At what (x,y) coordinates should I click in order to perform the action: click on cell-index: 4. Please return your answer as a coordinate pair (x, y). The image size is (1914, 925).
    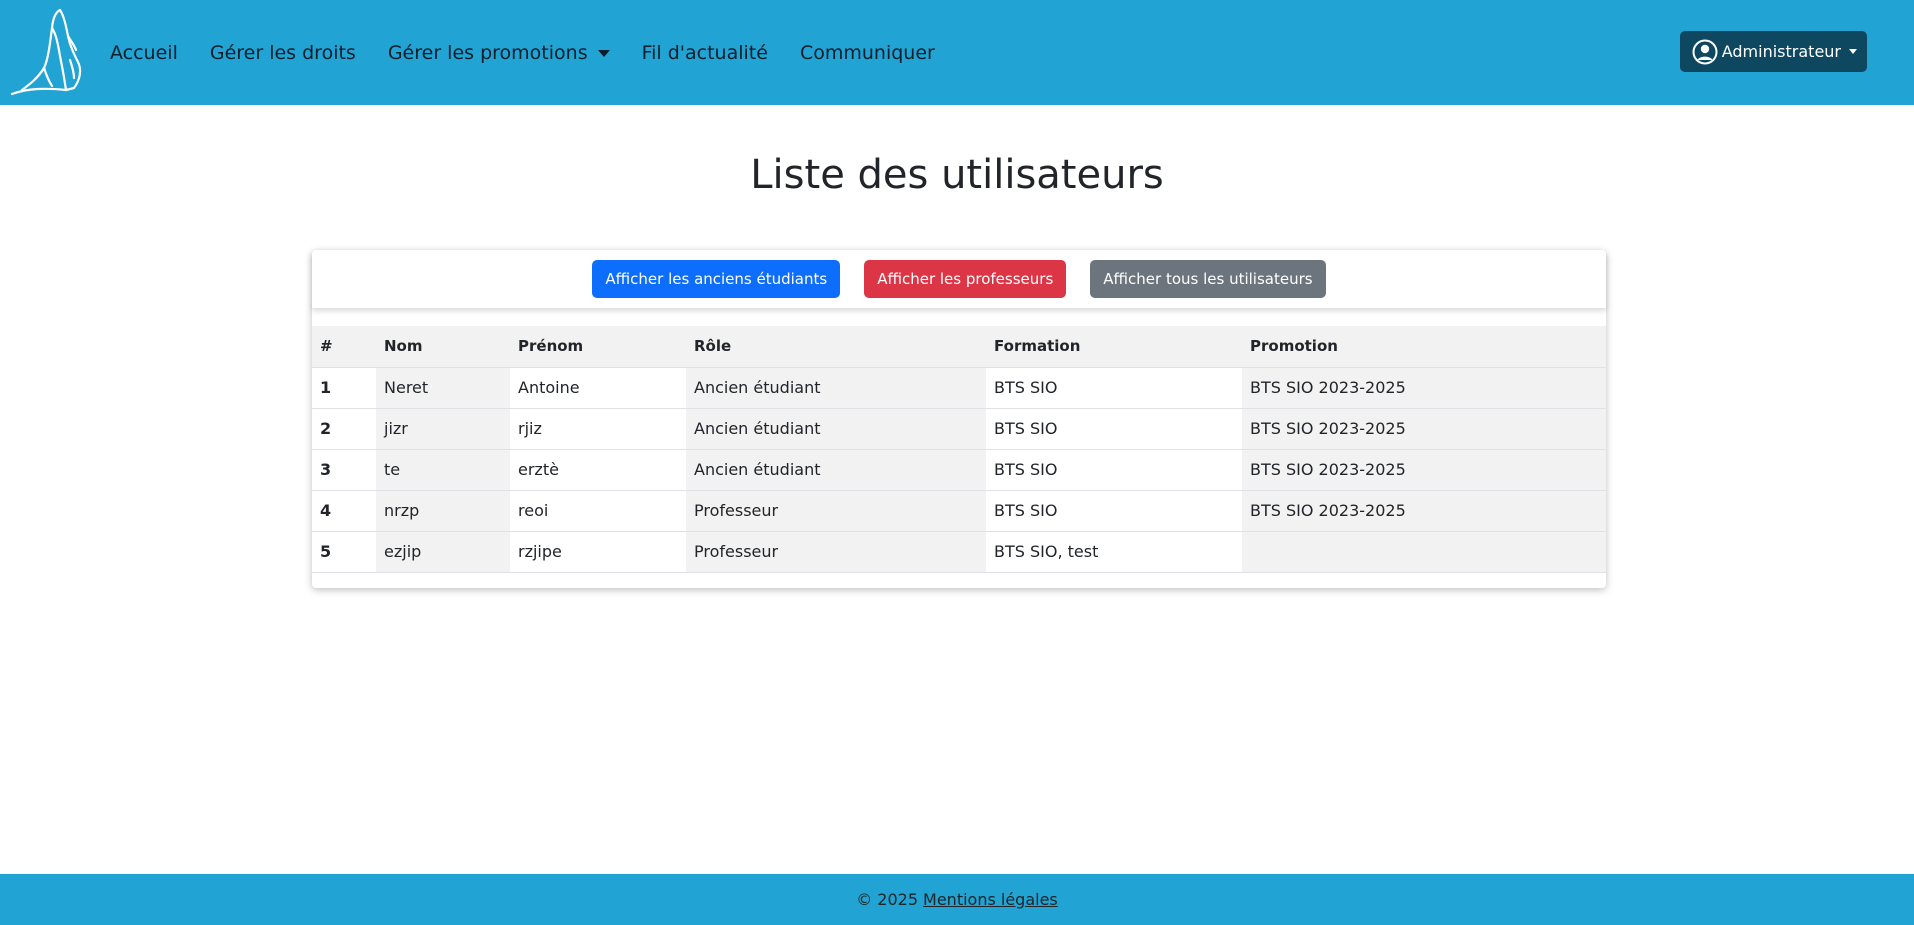
    Looking at the image, I should click on (344, 511).